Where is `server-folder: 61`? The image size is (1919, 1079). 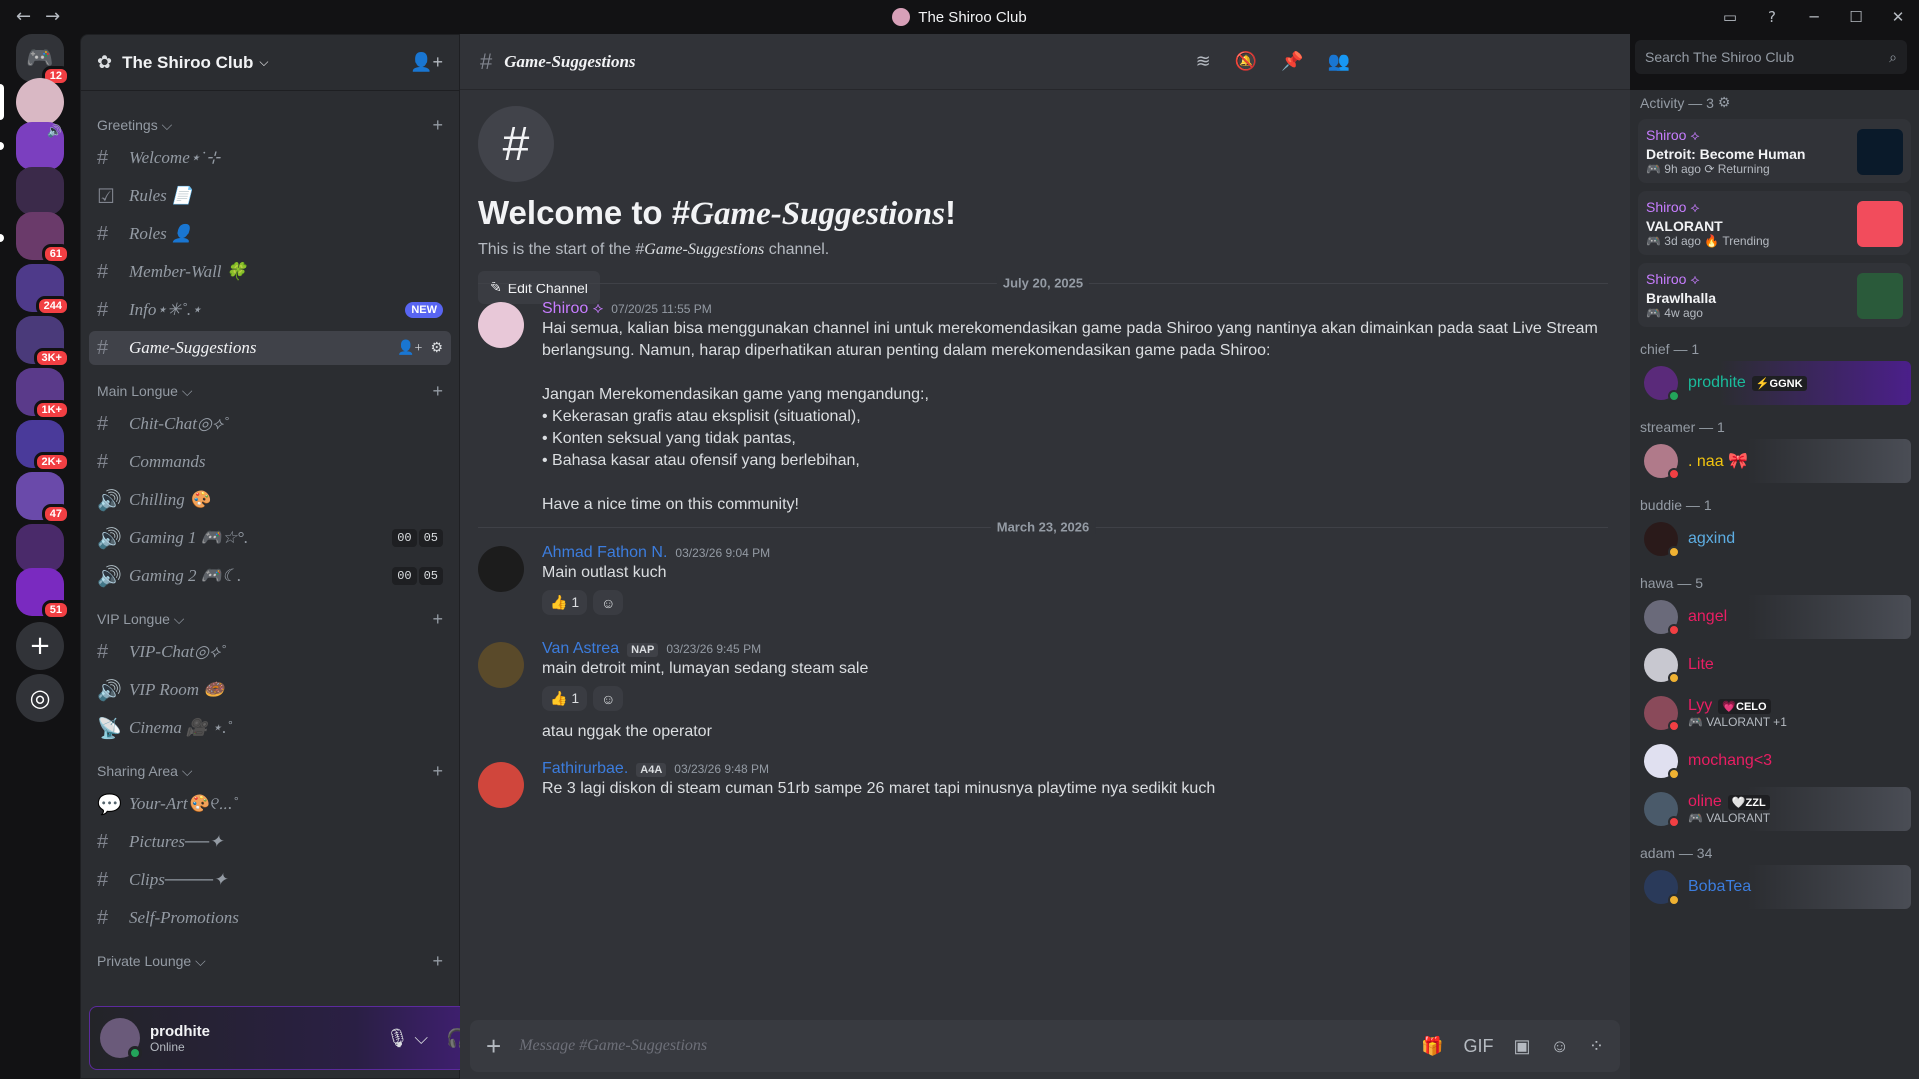 server-folder: 61 is located at coordinates (43, 238).